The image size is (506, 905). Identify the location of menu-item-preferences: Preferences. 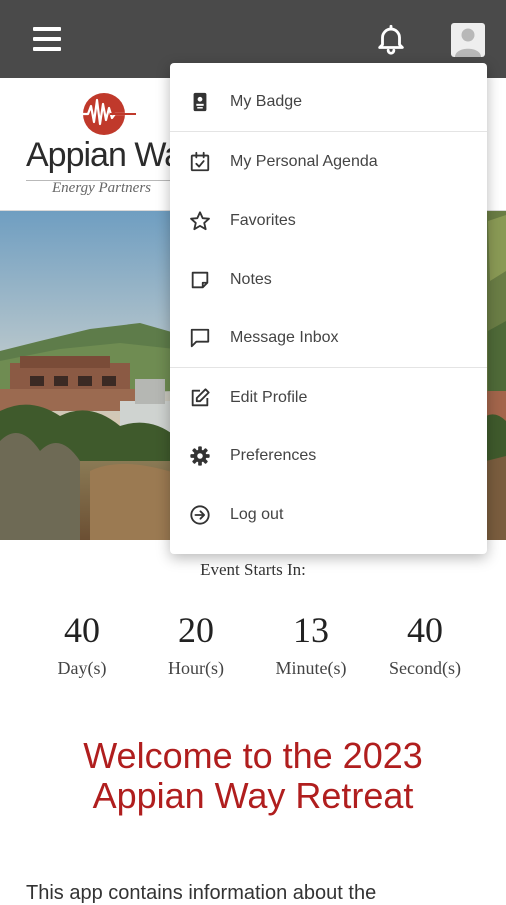
(328, 456).